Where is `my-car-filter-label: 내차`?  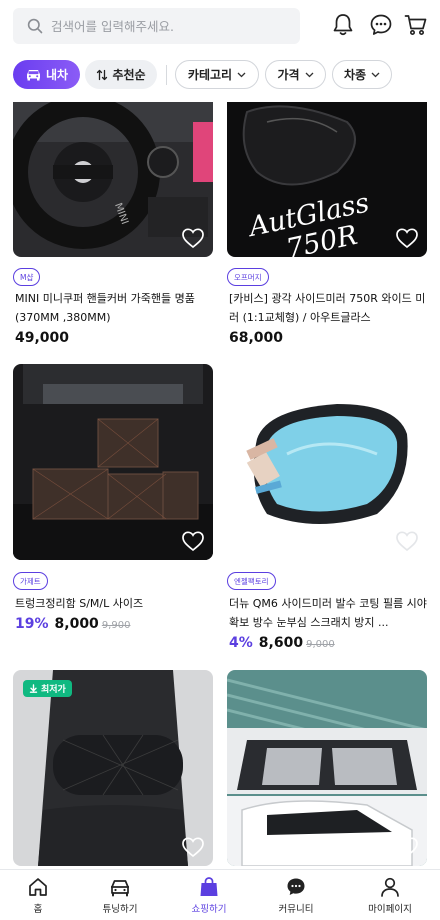
my-car-filter-label: 내차 is located at coordinates (57, 75).